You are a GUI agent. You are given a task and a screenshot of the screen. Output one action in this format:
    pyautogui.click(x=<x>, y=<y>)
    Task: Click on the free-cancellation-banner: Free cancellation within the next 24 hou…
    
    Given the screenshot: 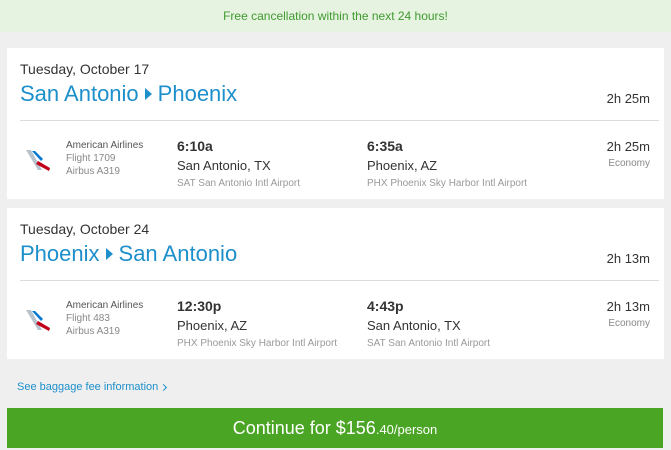 What is the action you would take?
    pyautogui.click(x=335, y=16)
    